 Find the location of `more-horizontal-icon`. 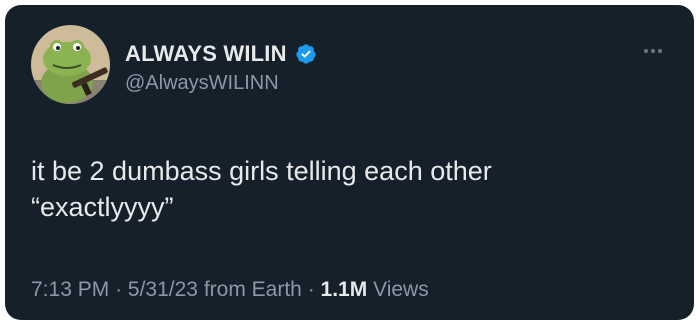

more-horizontal-icon is located at coordinates (653, 51).